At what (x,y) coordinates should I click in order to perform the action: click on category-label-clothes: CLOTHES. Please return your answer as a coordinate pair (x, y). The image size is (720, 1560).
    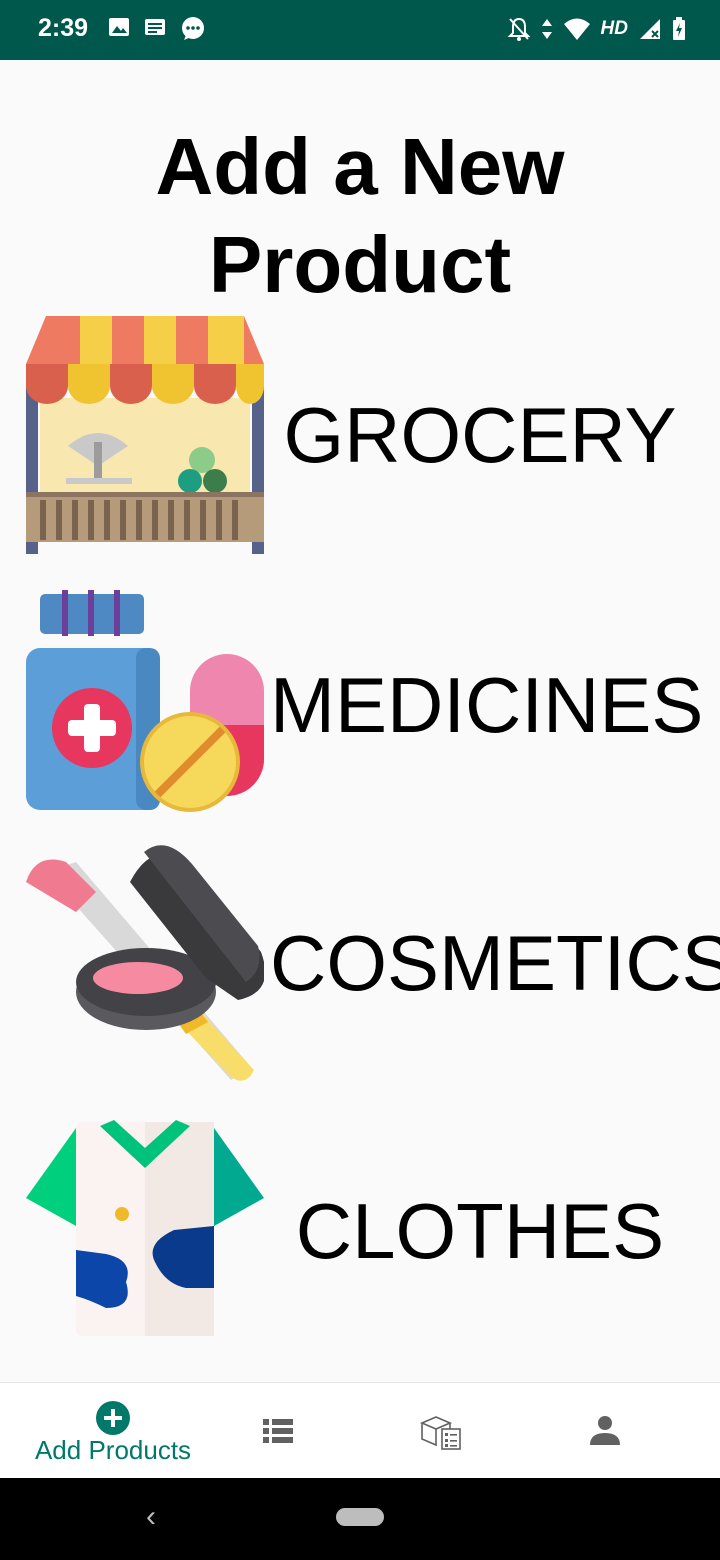
    Looking at the image, I should click on (480, 1231).